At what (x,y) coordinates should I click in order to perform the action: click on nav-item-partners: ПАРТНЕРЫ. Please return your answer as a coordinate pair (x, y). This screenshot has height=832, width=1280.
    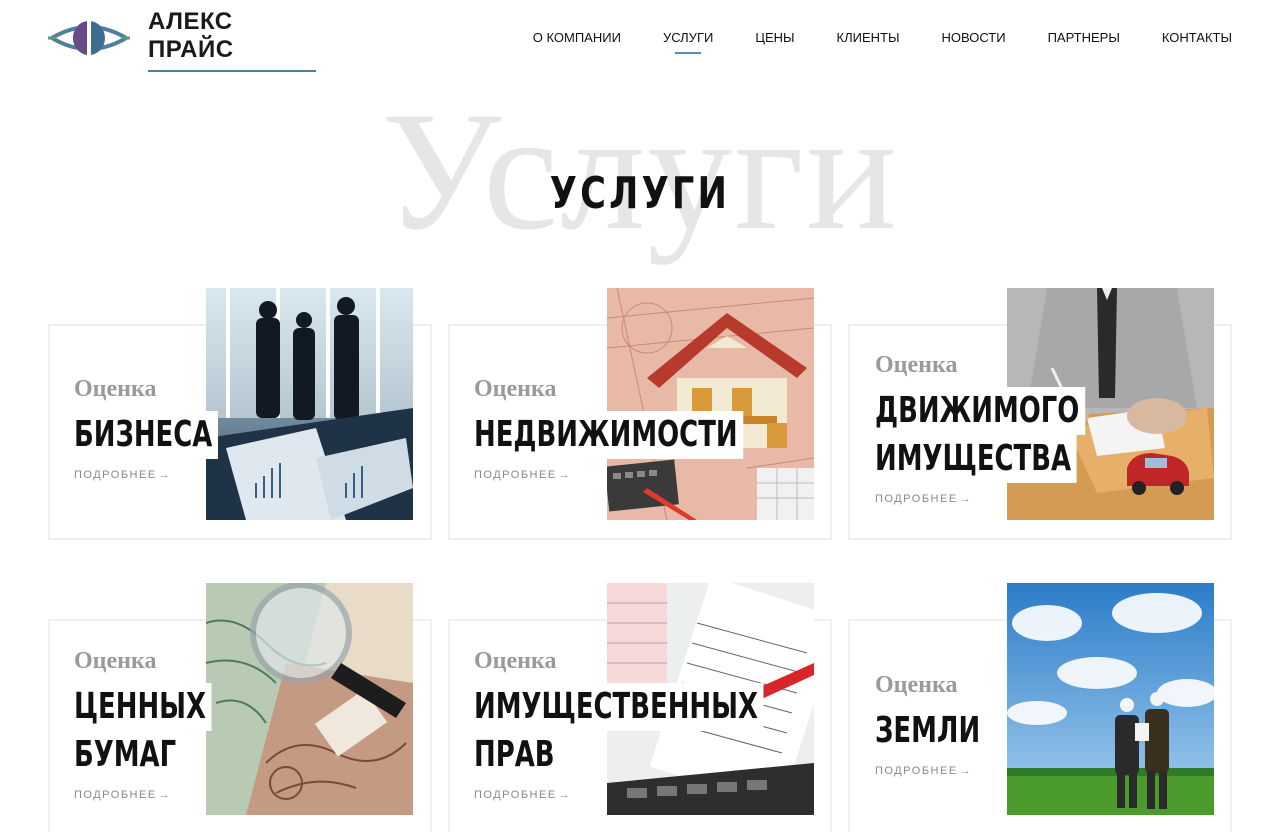
    Looking at the image, I should click on (1084, 37).